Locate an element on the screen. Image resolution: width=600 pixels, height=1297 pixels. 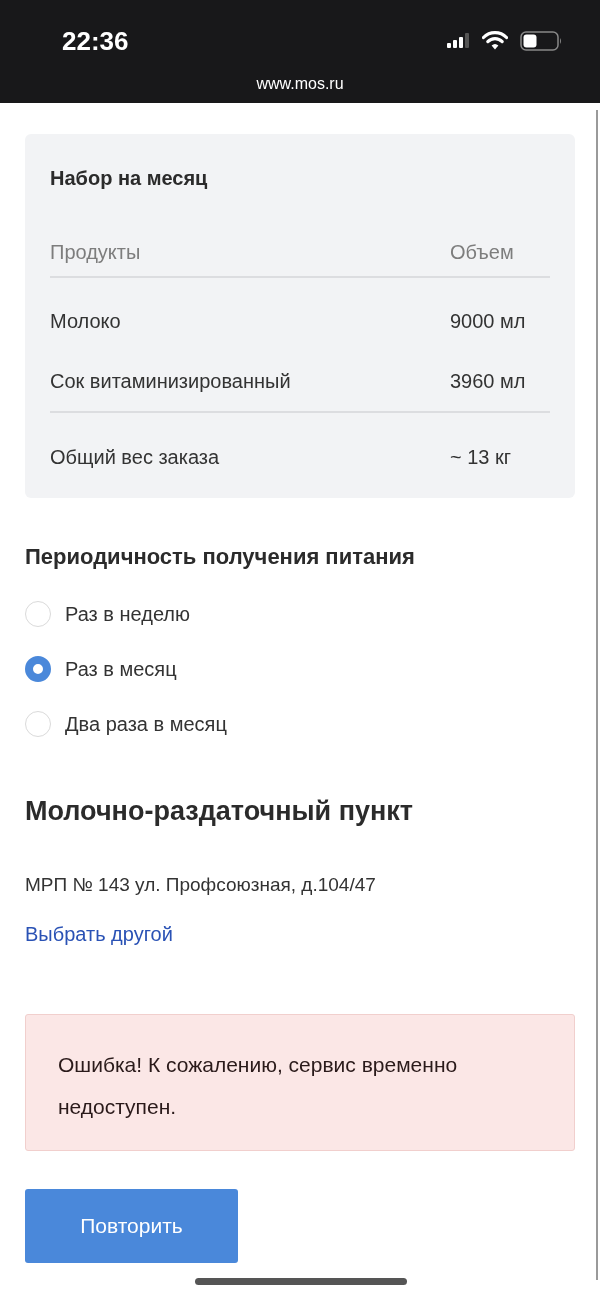
column-header: Продукты is located at coordinates (96, 252).